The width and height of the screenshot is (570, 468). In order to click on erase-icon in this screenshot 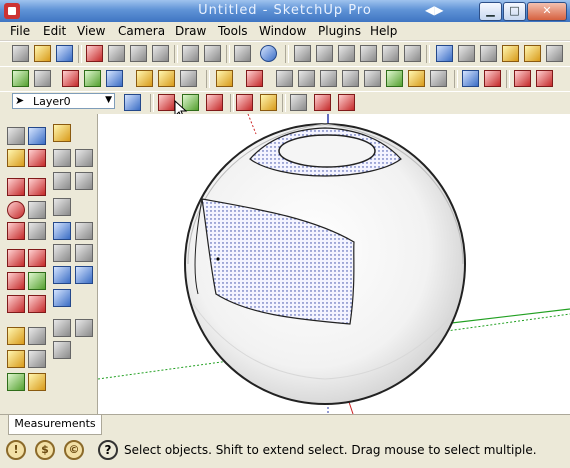, I will do `click(160, 53)`.